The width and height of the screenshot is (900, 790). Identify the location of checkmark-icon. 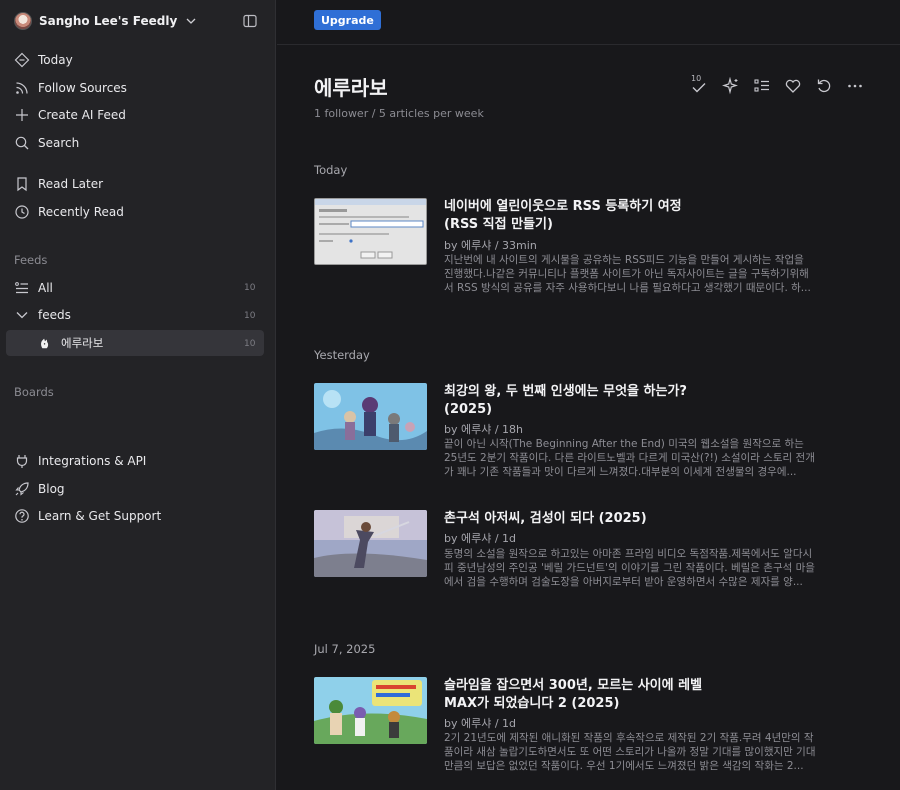
(699, 88).